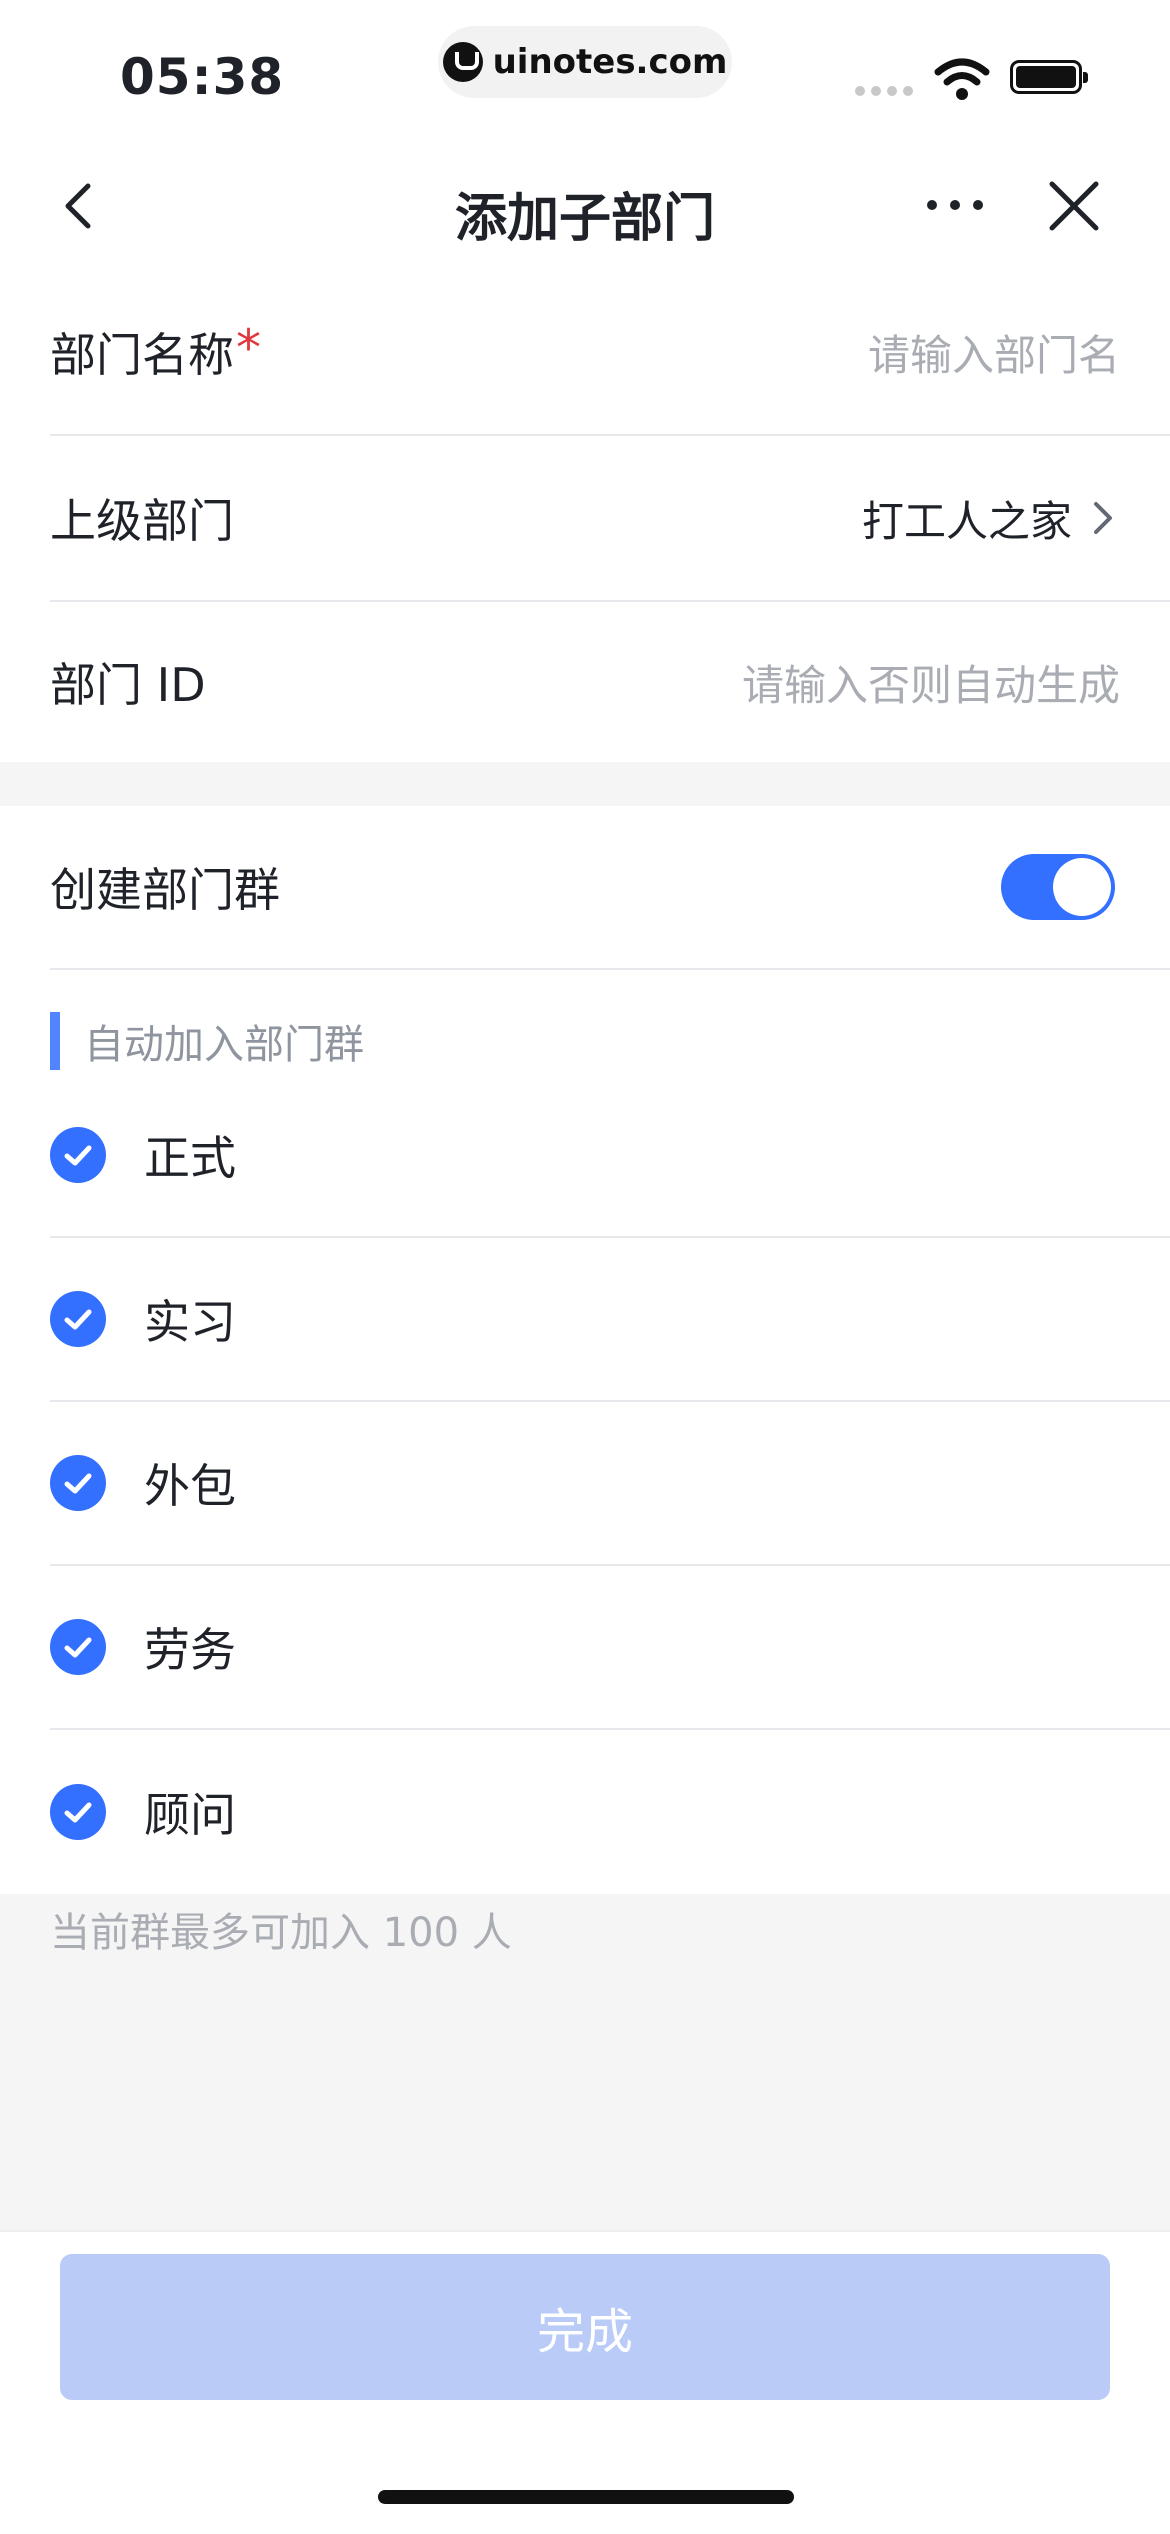 The height and width of the screenshot is (2534, 1170). I want to click on auto-join-section-header: 自动加入部门群, so click(207, 1041).